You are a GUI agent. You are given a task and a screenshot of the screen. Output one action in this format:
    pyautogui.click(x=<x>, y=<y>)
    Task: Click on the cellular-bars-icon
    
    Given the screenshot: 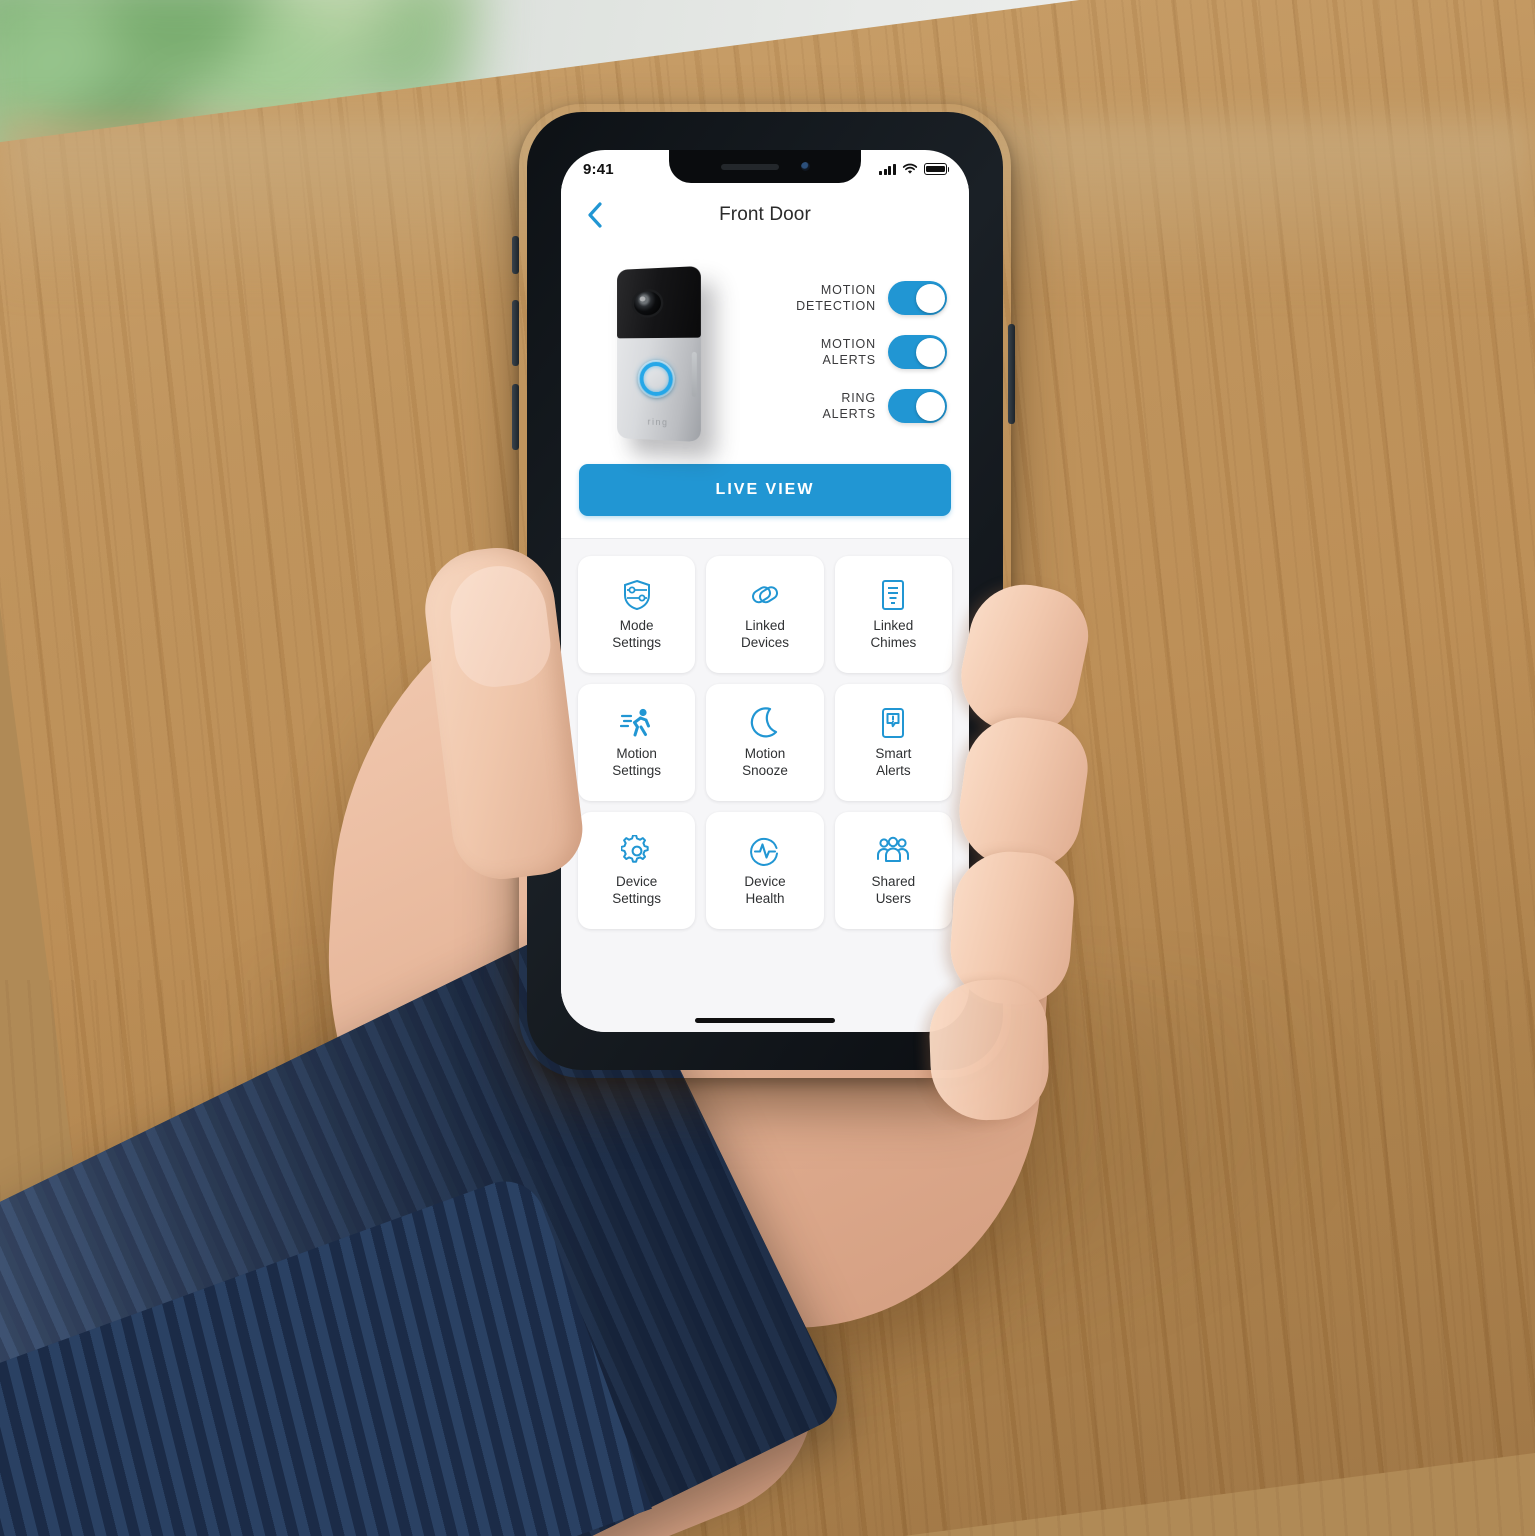 What is the action you would take?
    pyautogui.click(x=887, y=169)
    